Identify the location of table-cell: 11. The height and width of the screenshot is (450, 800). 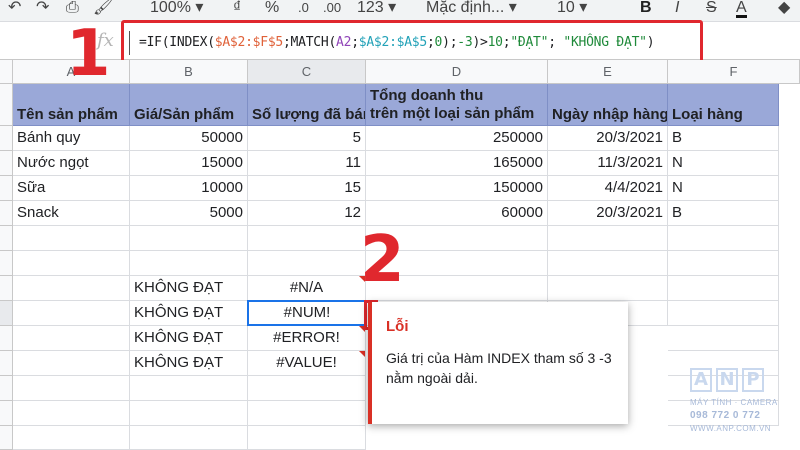
(307, 163).